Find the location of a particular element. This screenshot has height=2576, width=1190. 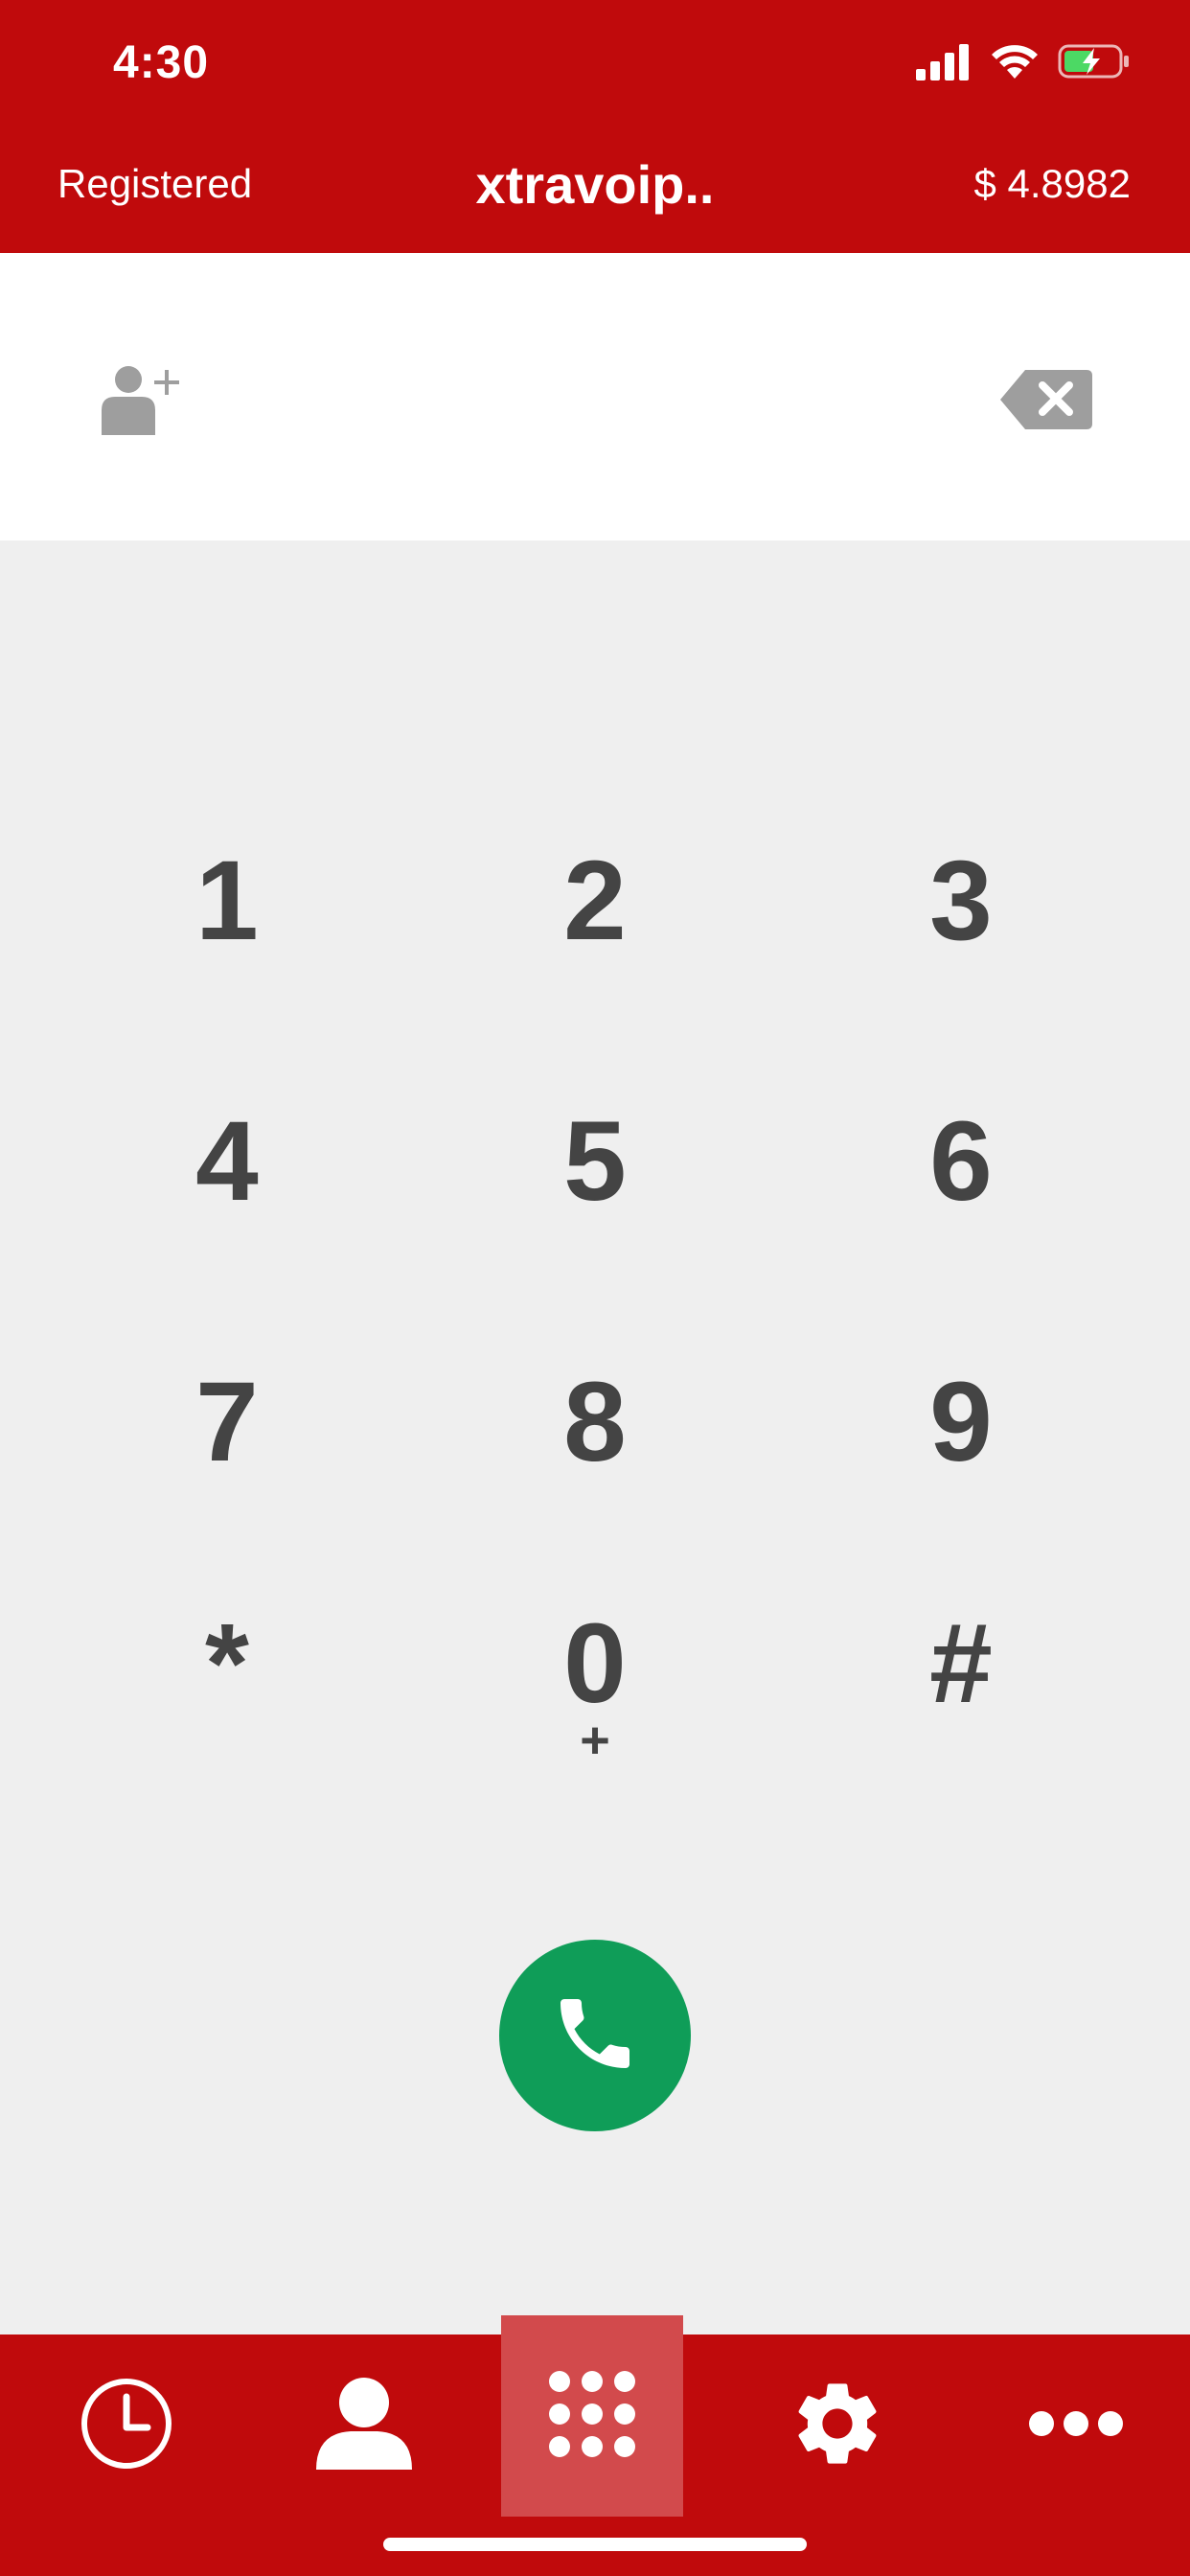

key-4: 4 is located at coordinates (227, 1161).